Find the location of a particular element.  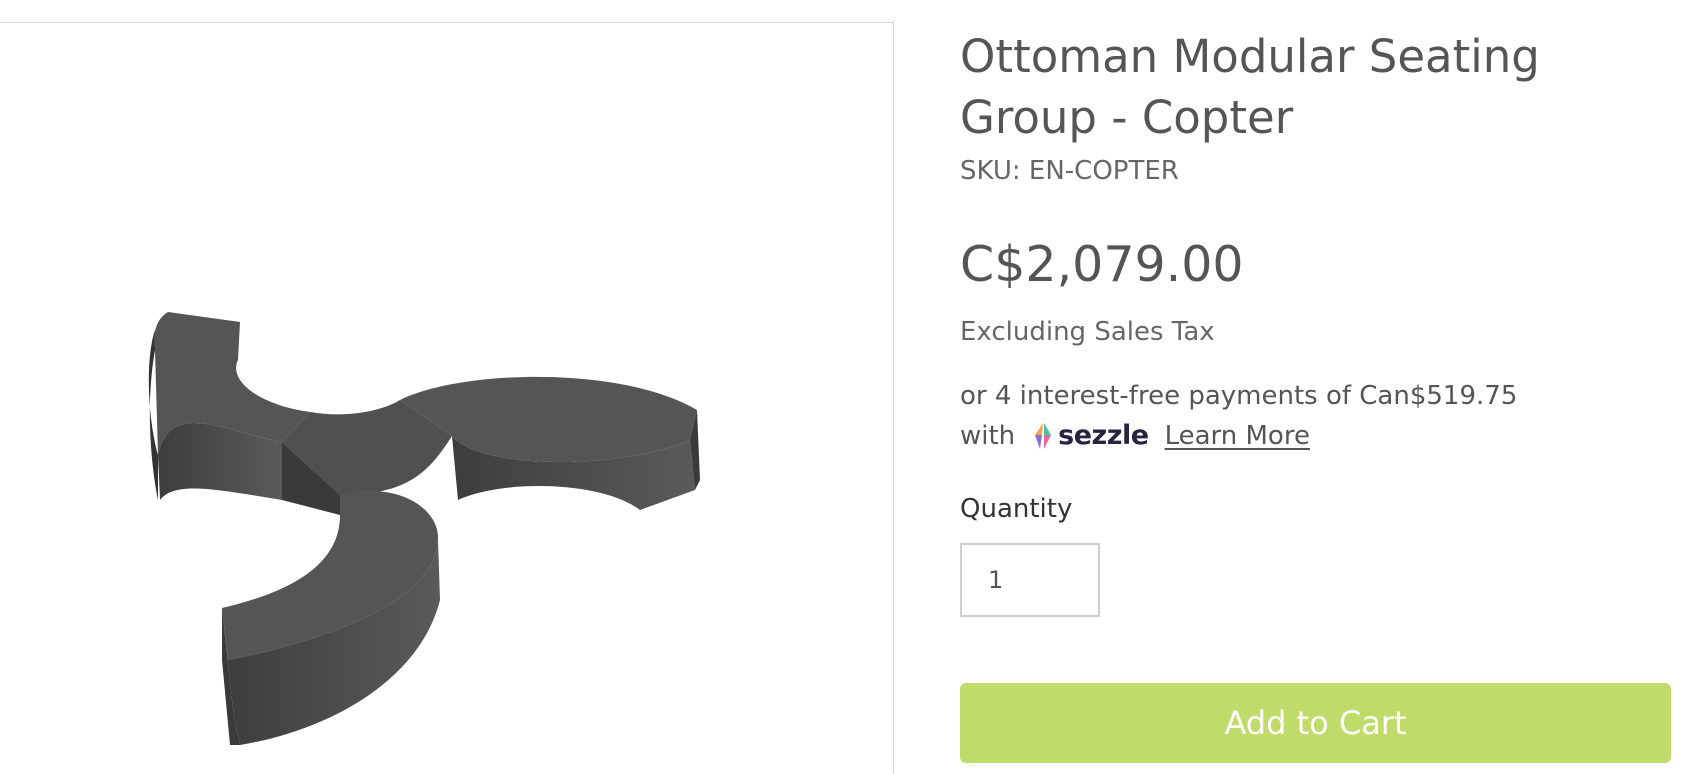

product-sku: SKU: EN-COPTER is located at coordinates (1069, 171).